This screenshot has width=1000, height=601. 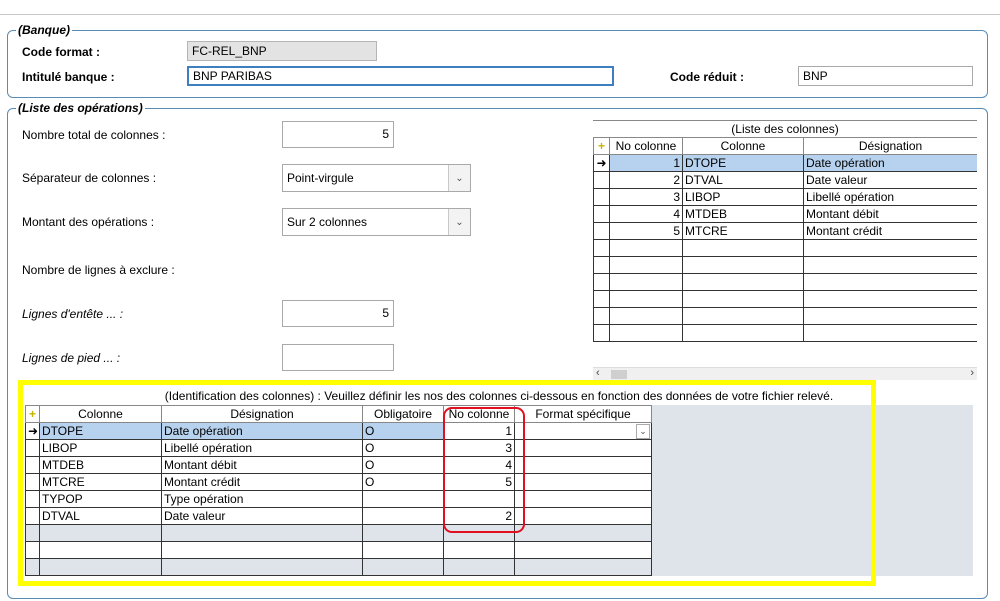 I want to click on code-format-field: FC-REL_BNP, so click(x=282, y=51).